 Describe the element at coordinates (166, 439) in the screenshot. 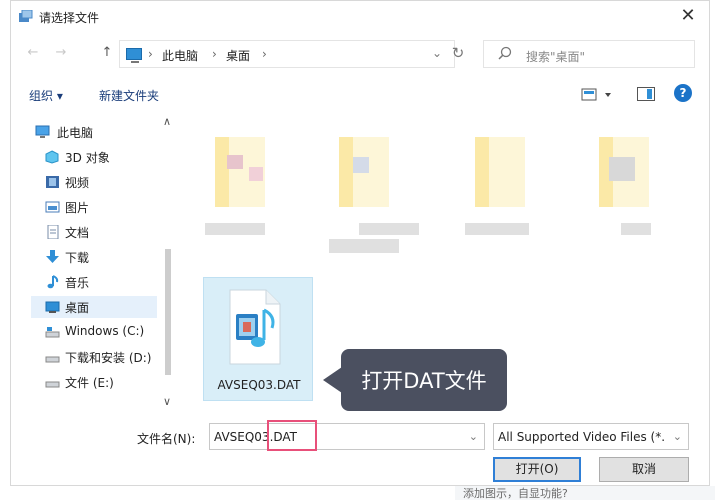

I see `filename-label: 文件名(N):` at that location.